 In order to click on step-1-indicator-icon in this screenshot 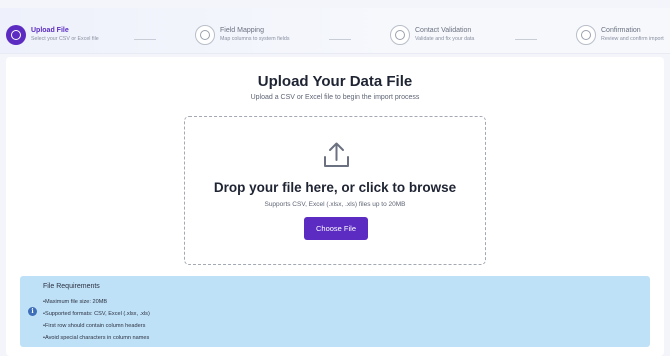, I will do `click(16, 35)`.